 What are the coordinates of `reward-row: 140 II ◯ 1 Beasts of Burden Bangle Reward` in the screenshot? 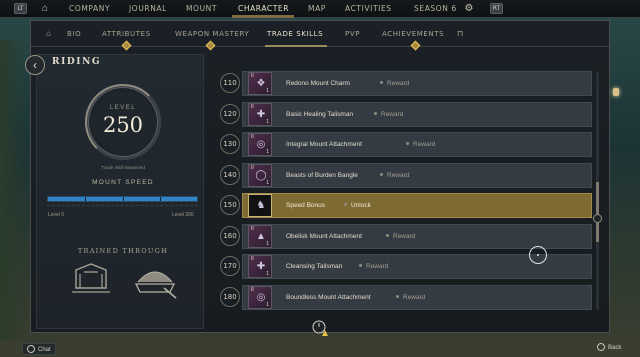 It's located at (404, 175).